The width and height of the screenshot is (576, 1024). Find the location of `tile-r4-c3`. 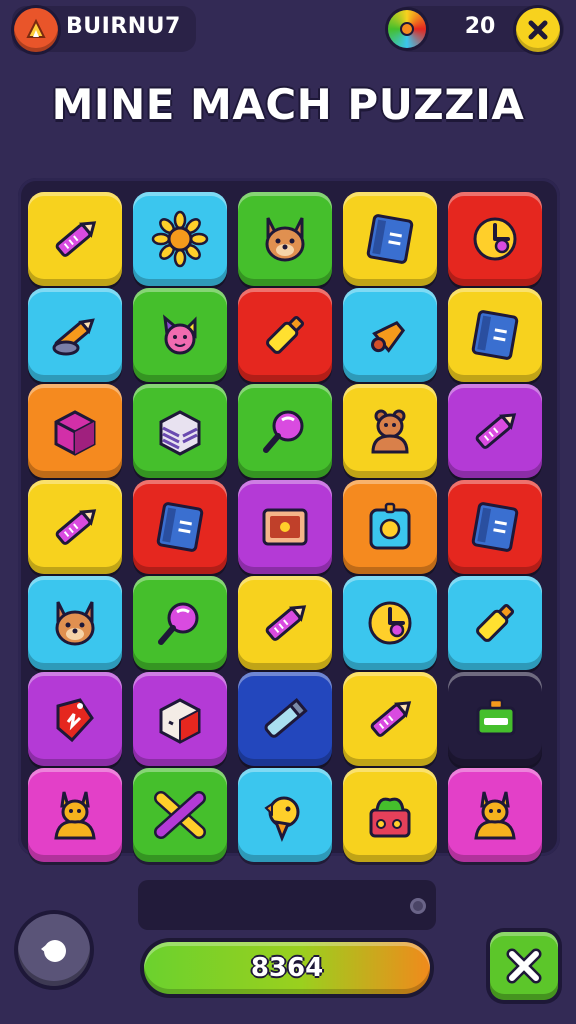

tile-r4-c3 is located at coordinates (285, 527).